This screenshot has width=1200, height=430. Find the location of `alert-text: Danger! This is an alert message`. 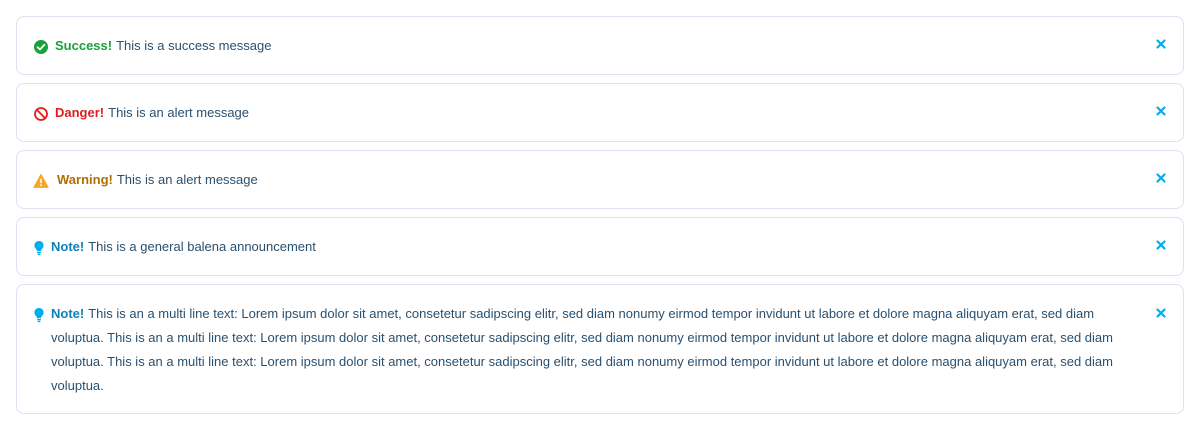

alert-text: Danger! This is an alert message is located at coordinates (598, 113).